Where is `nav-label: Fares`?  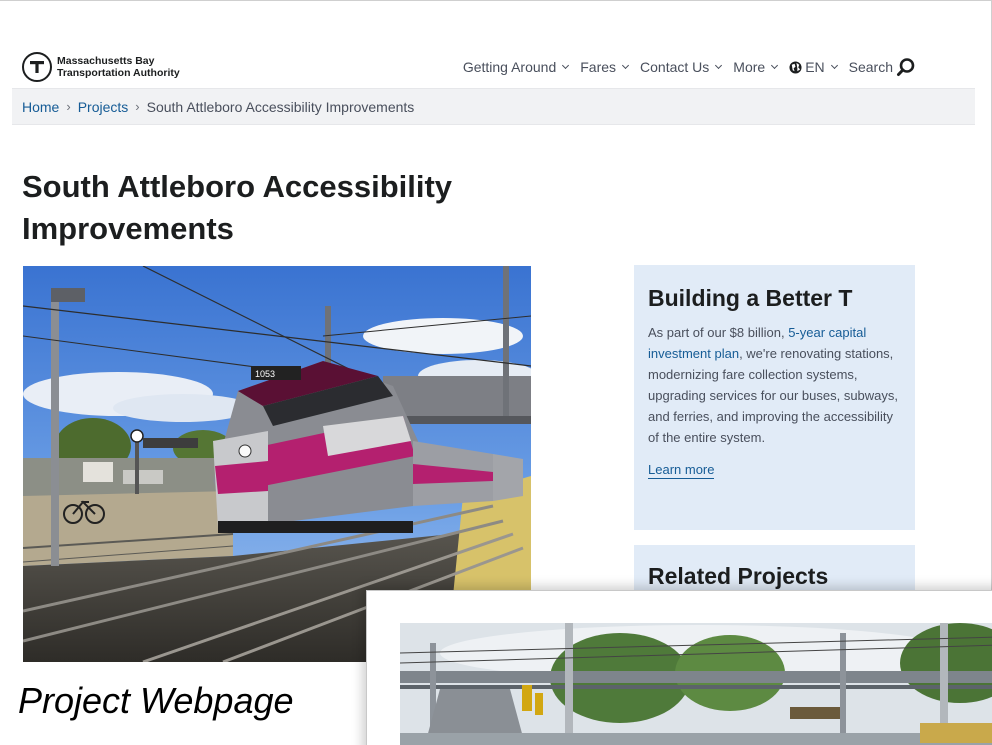
nav-label: Fares is located at coordinates (598, 67).